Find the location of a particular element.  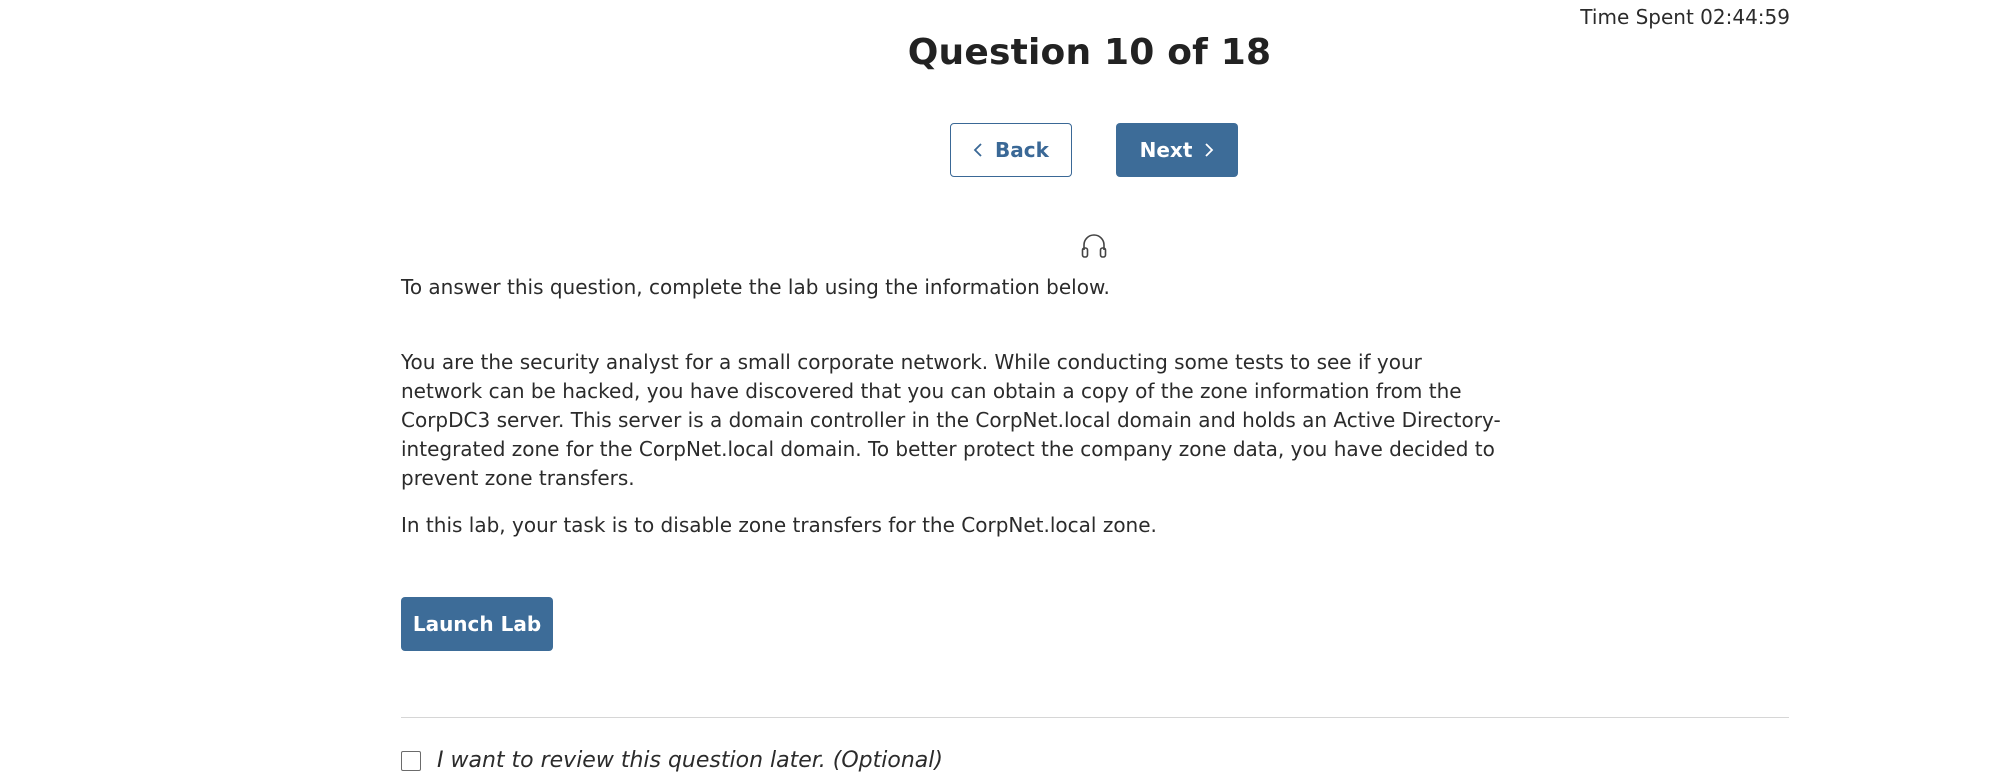

back-button: Back is located at coordinates (1011, 150).